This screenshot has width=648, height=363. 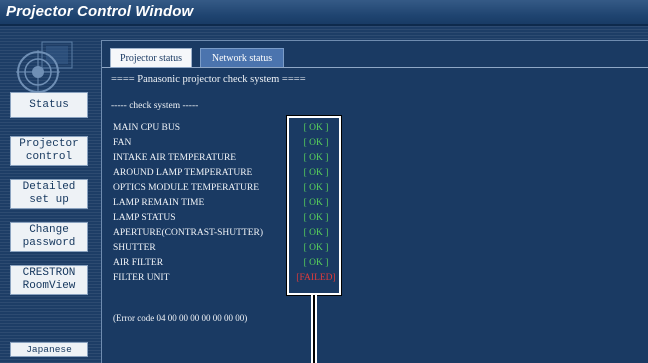 What do you see at coordinates (147, 128) in the screenshot?
I see `check-label: MAIN CPU BUS` at bounding box center [147, 128].